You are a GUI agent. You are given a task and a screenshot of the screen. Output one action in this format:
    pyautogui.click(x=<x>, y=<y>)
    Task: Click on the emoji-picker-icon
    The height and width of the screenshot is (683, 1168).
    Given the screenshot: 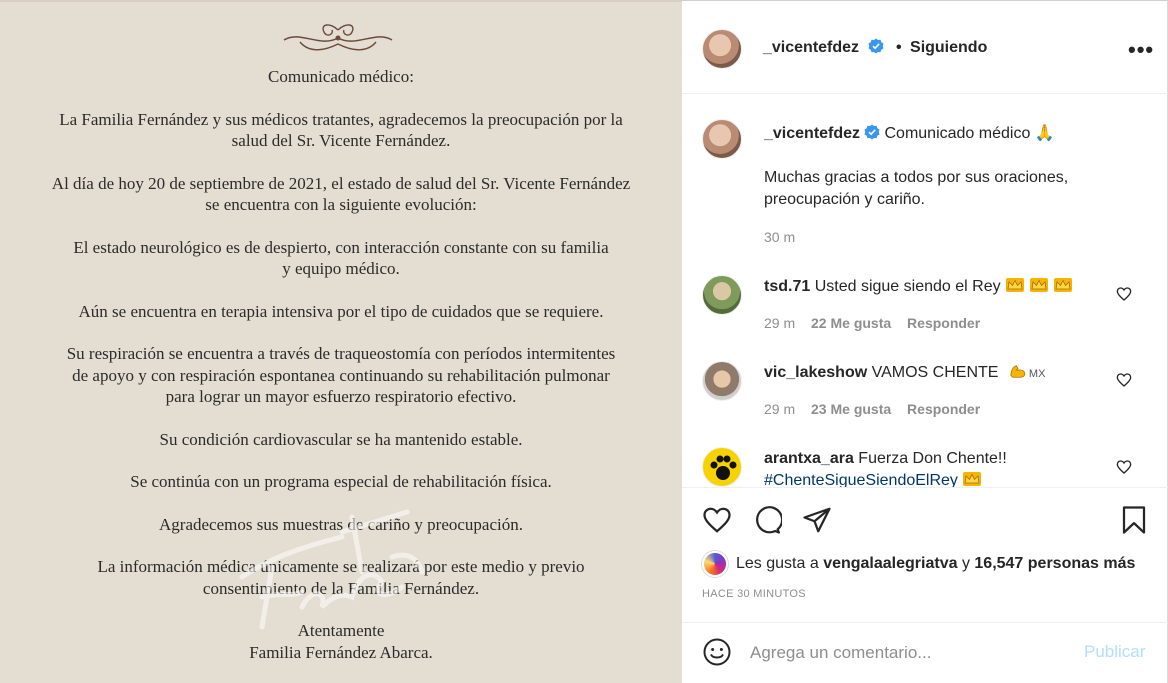 What is the action you would take?
    pyautogui.click(x=717, y=652)
    